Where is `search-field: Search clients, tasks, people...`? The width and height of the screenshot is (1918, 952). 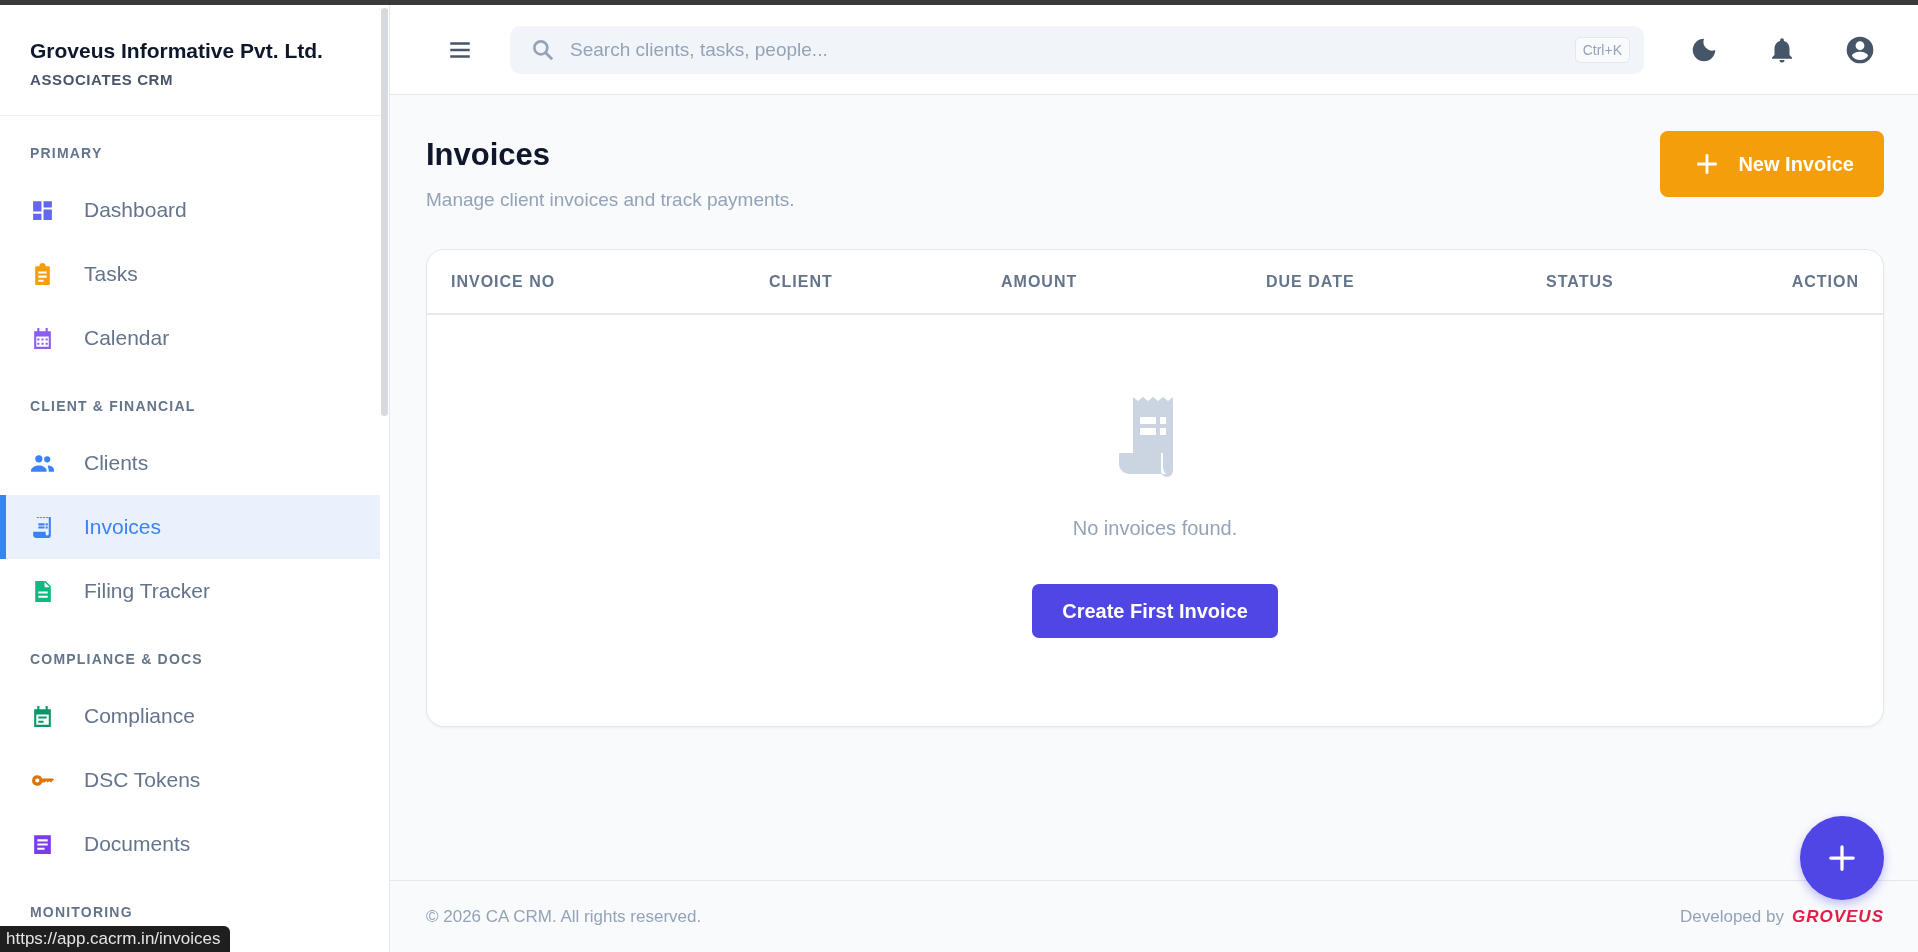 search-field: Search clients, tasks, people... is located at coordinates (1065, 49).